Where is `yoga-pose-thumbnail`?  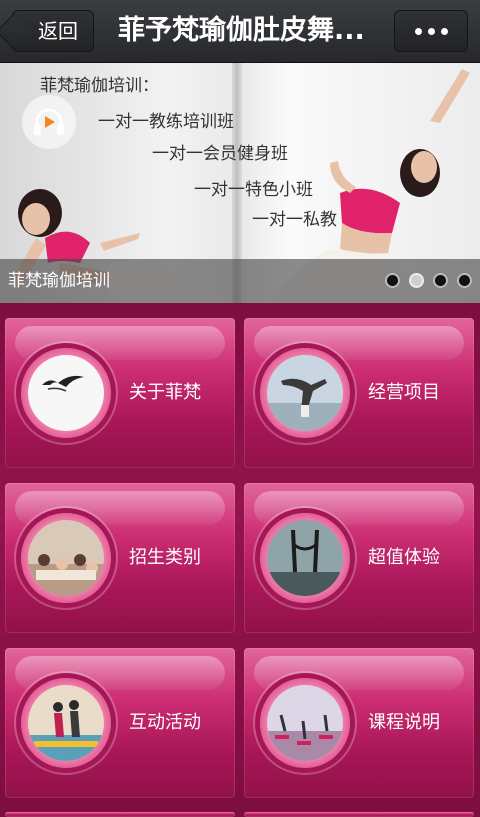 yoga-pose-thumbnail is located at coordinates (305, 393).